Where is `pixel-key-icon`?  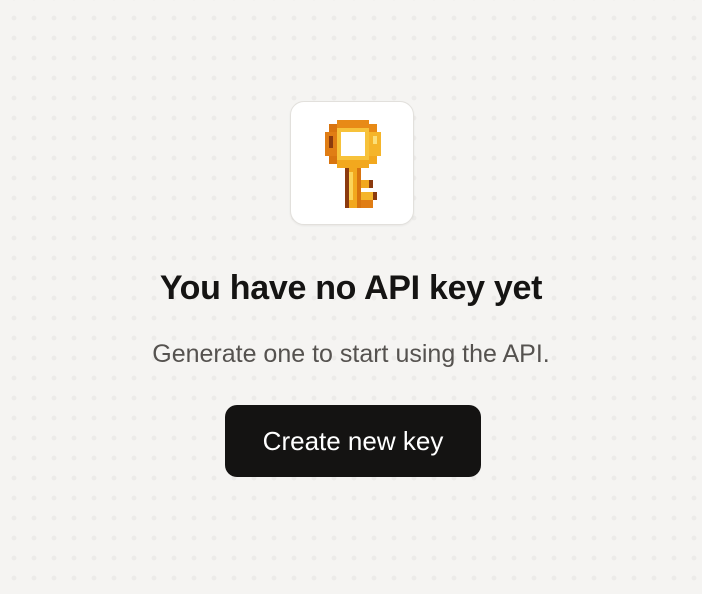 pixel-key-icon is located at coordinates (353, 164).